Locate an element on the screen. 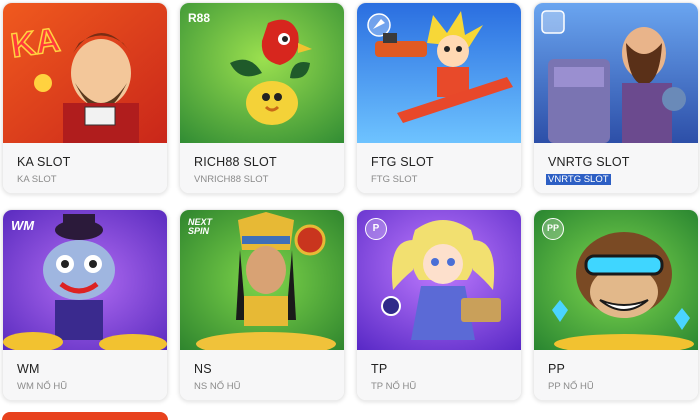 This screenshot has height=420, width=700. rich88-slot-artwork: R88 is located at coordinates (262, 73).